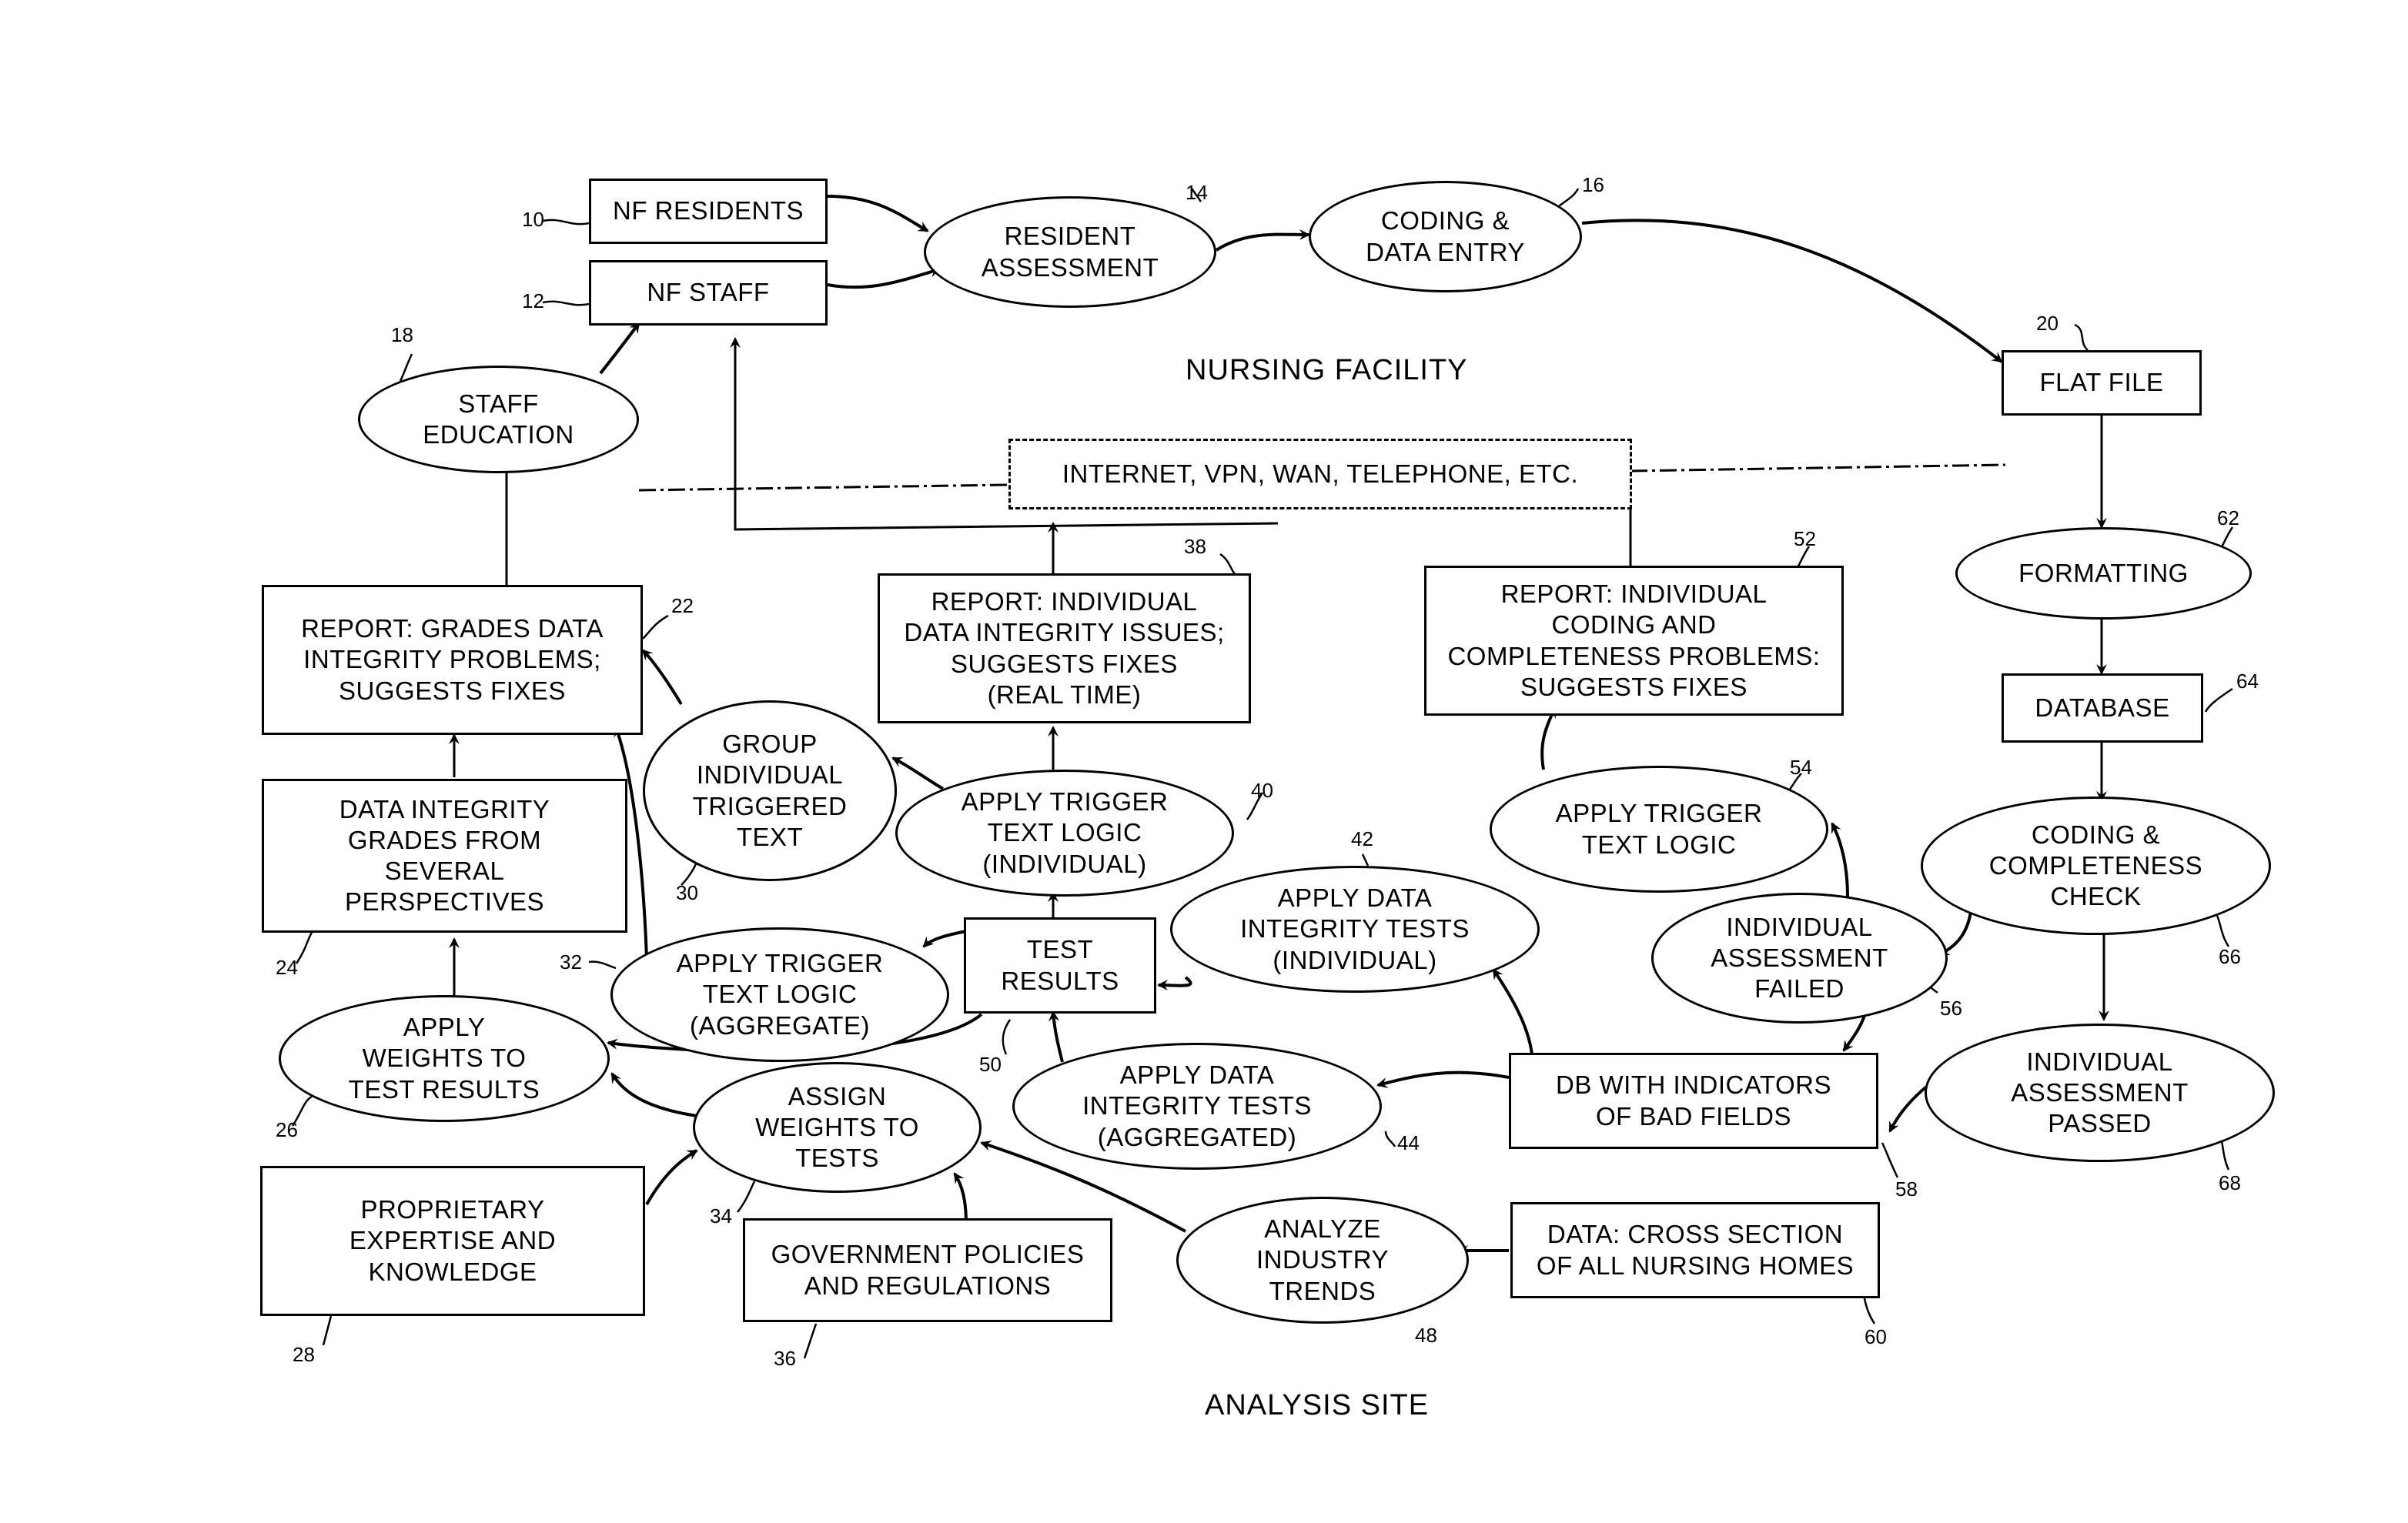  Describe the element at coordinates (1443, 1079) in the screenshot. I see `edge-db-integrity-agg` at that location.